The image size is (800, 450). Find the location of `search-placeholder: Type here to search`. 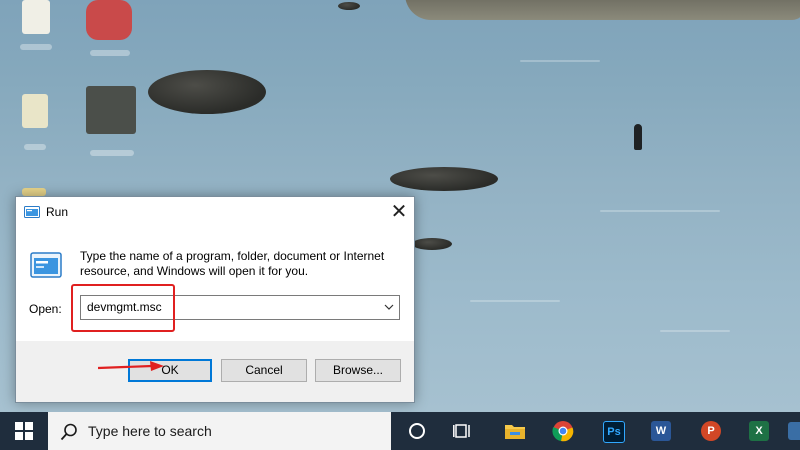

search-placeholder: Type here to search is located at coordinates (150, 431).